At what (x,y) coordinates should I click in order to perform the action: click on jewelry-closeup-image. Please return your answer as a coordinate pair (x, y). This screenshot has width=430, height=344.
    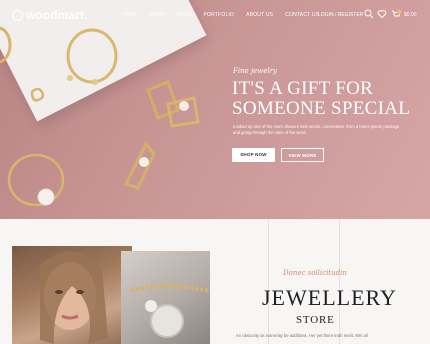
    Looking at the image, I should click on (165, 297).